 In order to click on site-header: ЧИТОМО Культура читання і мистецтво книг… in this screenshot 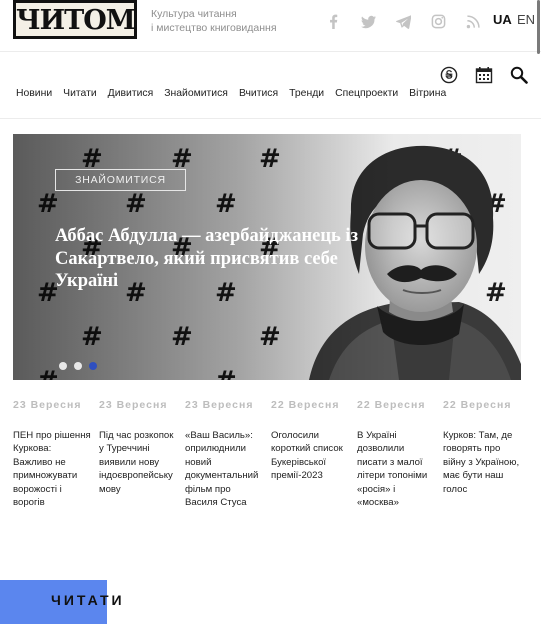, I will do `click(270, 26)`.